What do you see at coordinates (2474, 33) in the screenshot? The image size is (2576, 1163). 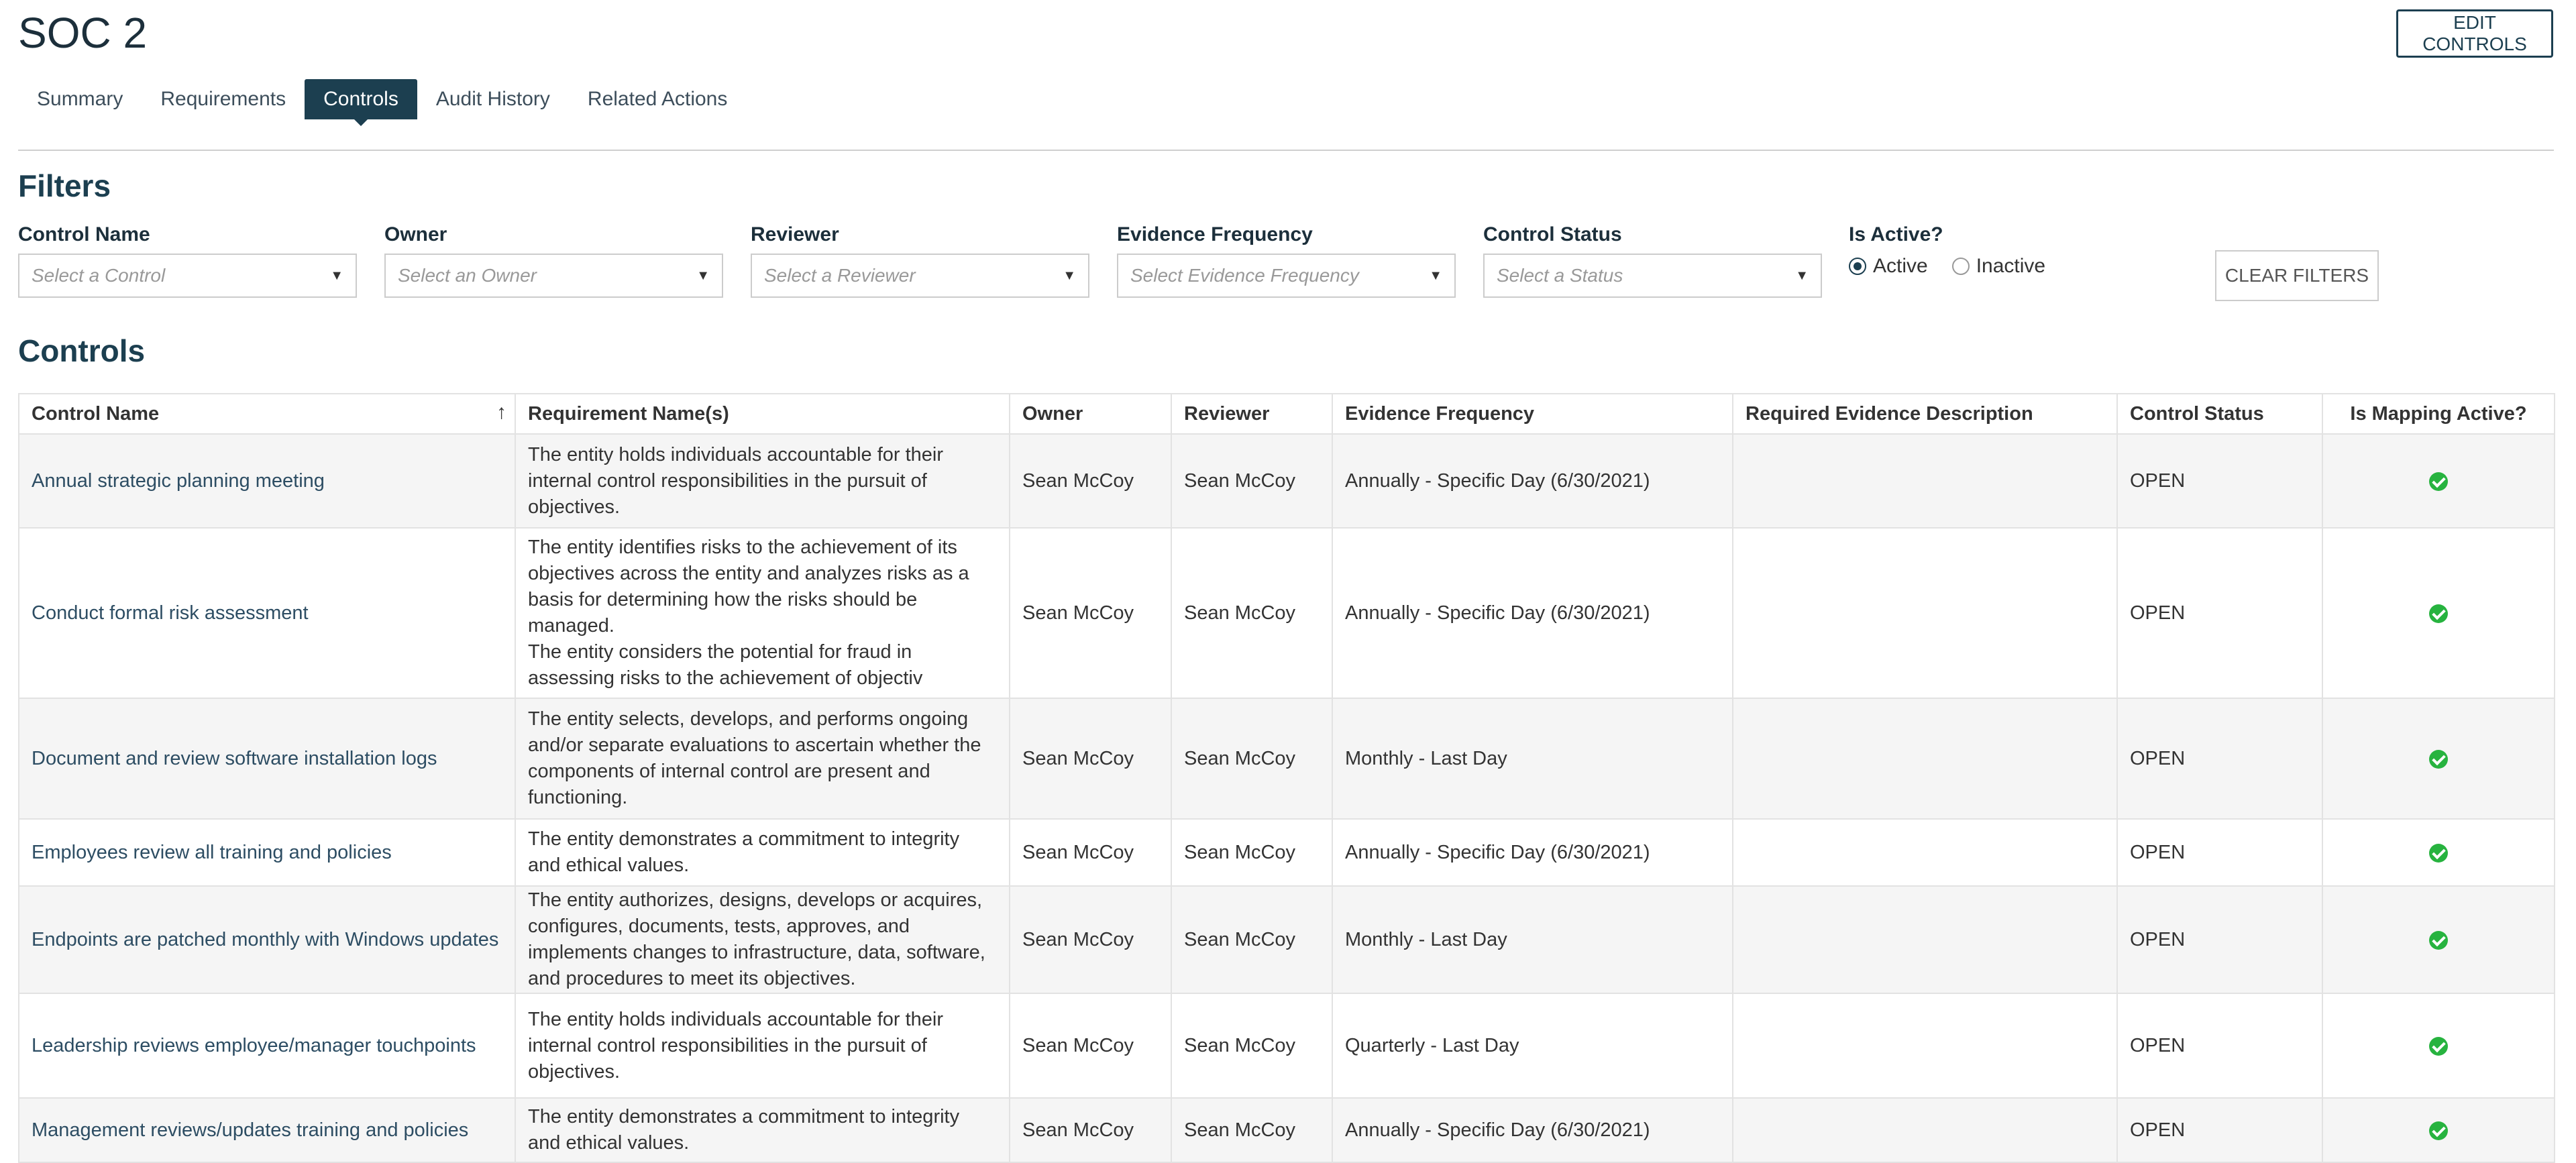 I see `edit-controls-button: EDIT CONTROLS` at bounding box center [2474, 33].